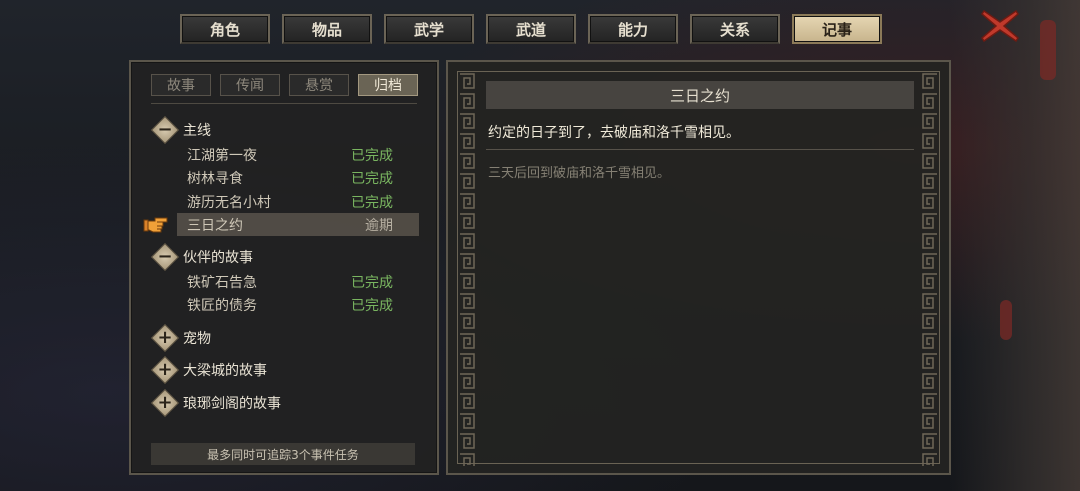 The image size is (1080, 491). Describe the element at coordinates (298, 281) in the screenshot. I see `quest-row: 铁矿石告急 已完成` at that location.